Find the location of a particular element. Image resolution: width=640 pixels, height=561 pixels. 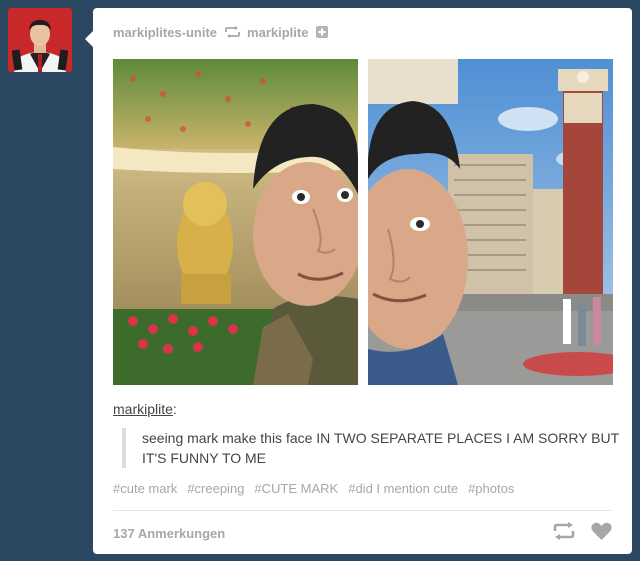

post-author-link: markiplites-unite is located at coordinates (165, 32).